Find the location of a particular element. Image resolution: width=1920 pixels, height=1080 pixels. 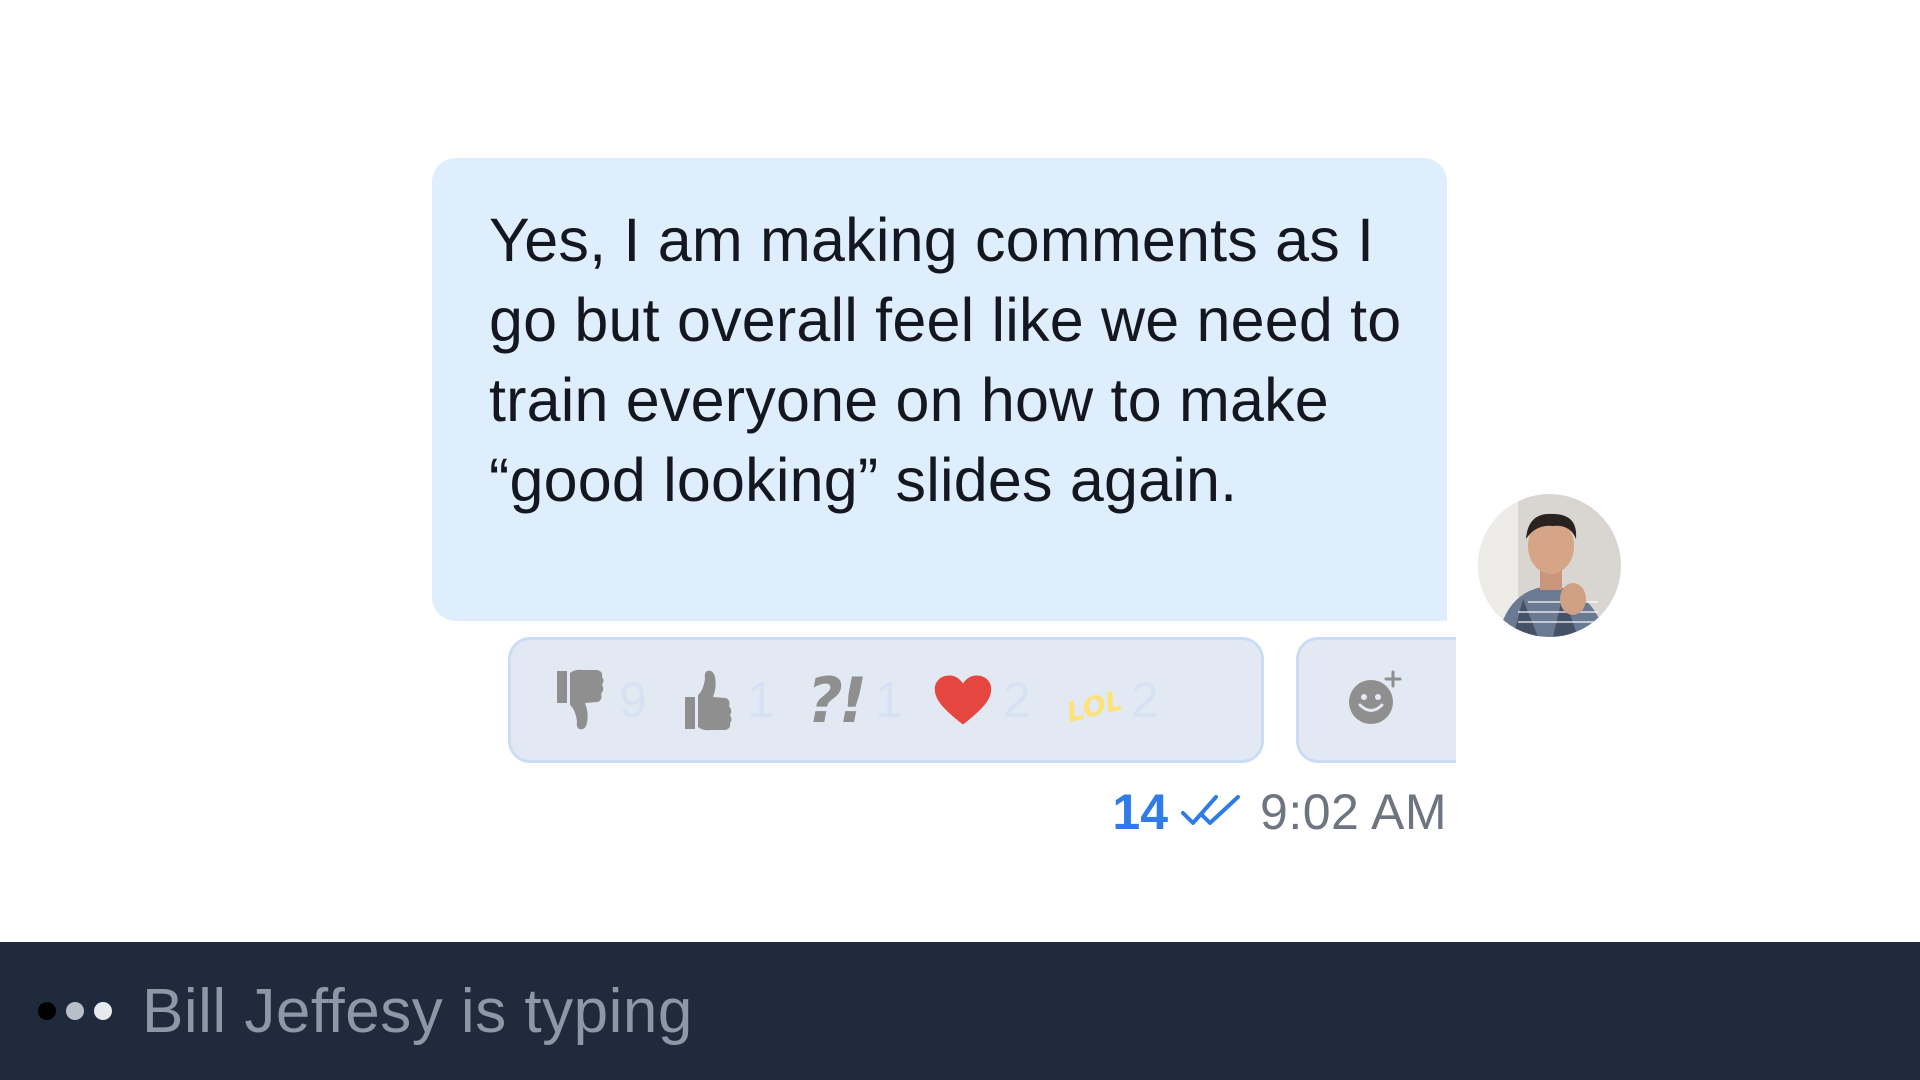

avatar is located at coordinates (1549, 565).